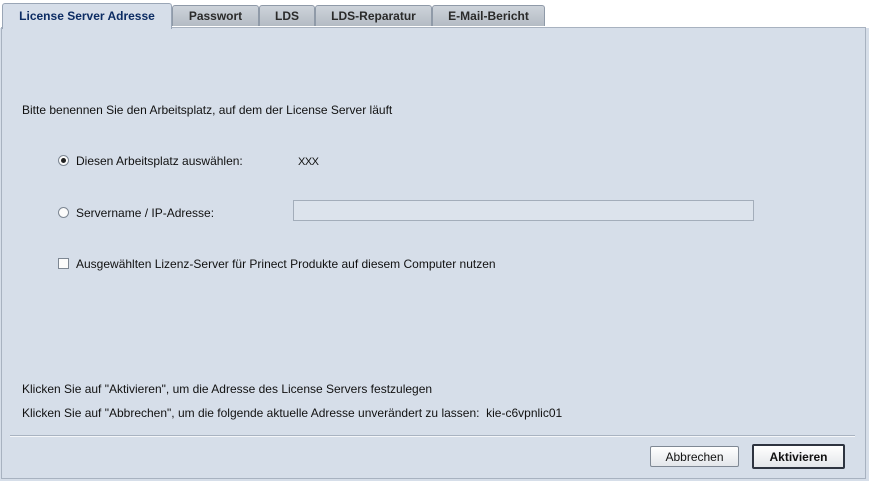  I want to click on radio-local-workstation, so click(63, 160).